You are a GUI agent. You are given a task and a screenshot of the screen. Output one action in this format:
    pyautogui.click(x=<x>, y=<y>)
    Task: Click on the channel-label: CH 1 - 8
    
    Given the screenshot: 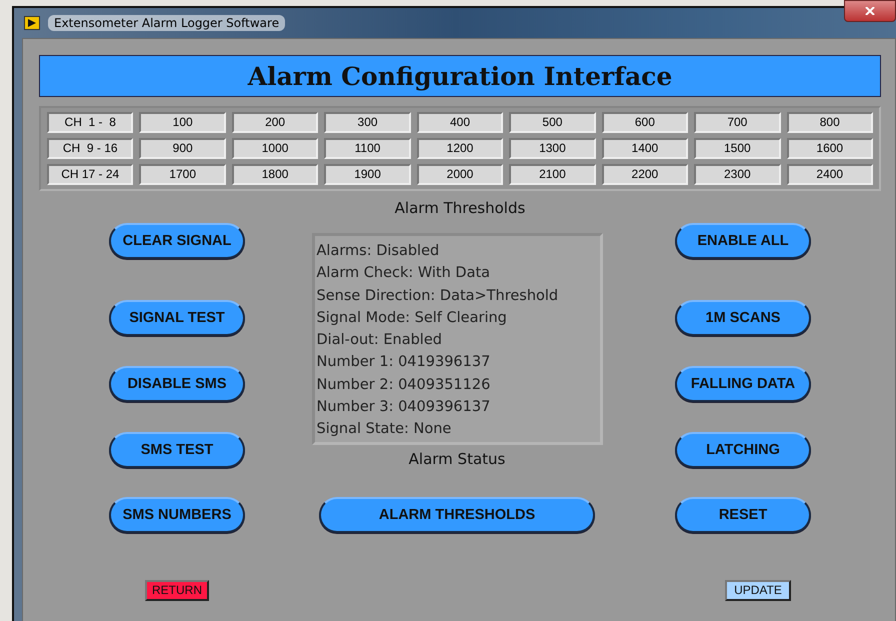 What is the action you would take?
    pyautogui.click(x=90, y=122)
    